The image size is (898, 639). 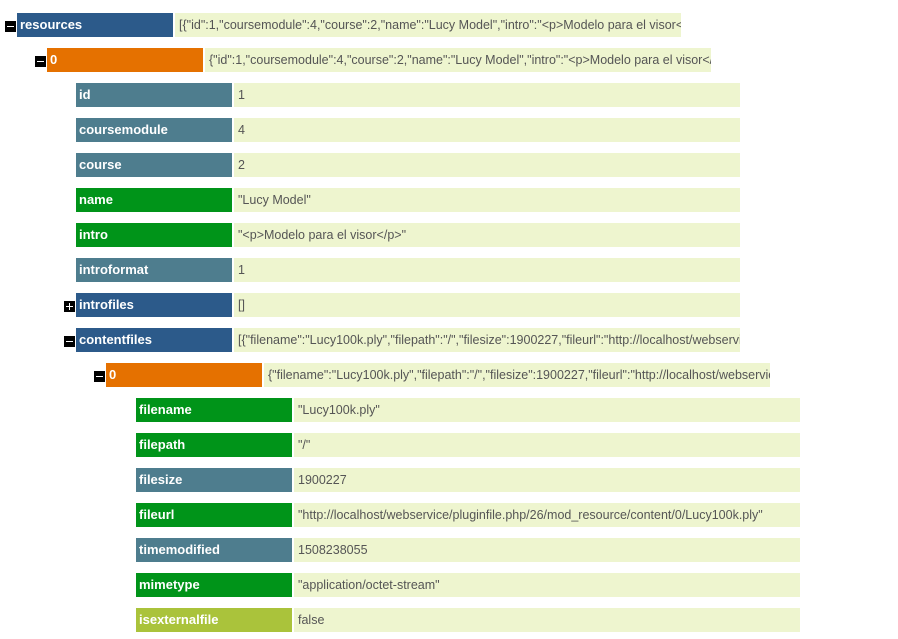 What do you see at coordinates (214, 550) in the screenshot?
I see `node-key: timemodified` at bounding box center [214, 550].